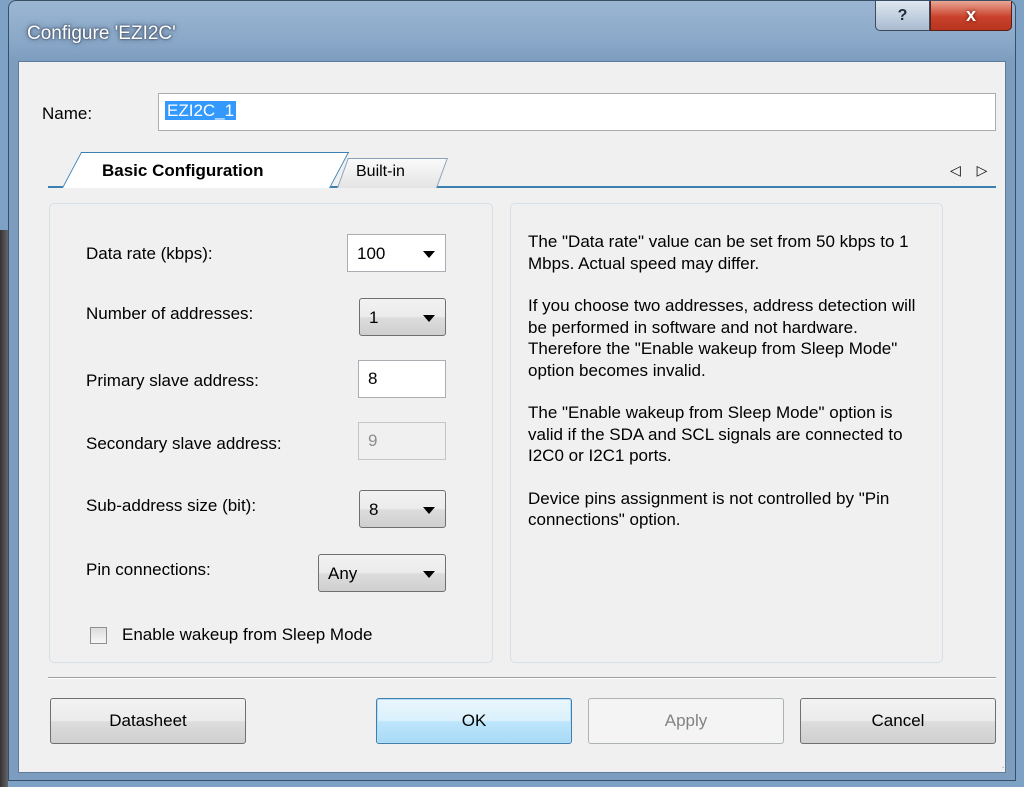 This screenshot has width=1024, height=787. What do you see at coordinates (971, 16) in the screenshot?
I see `close-button: x` at bounding box center [971, 16].